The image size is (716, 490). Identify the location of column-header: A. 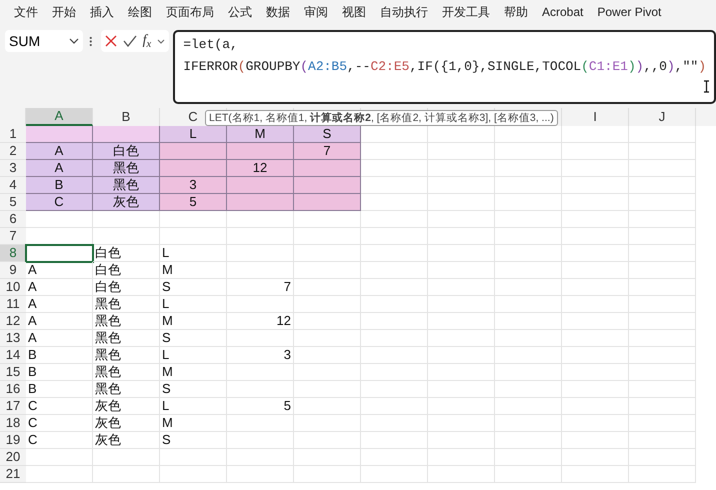
(59, 117).